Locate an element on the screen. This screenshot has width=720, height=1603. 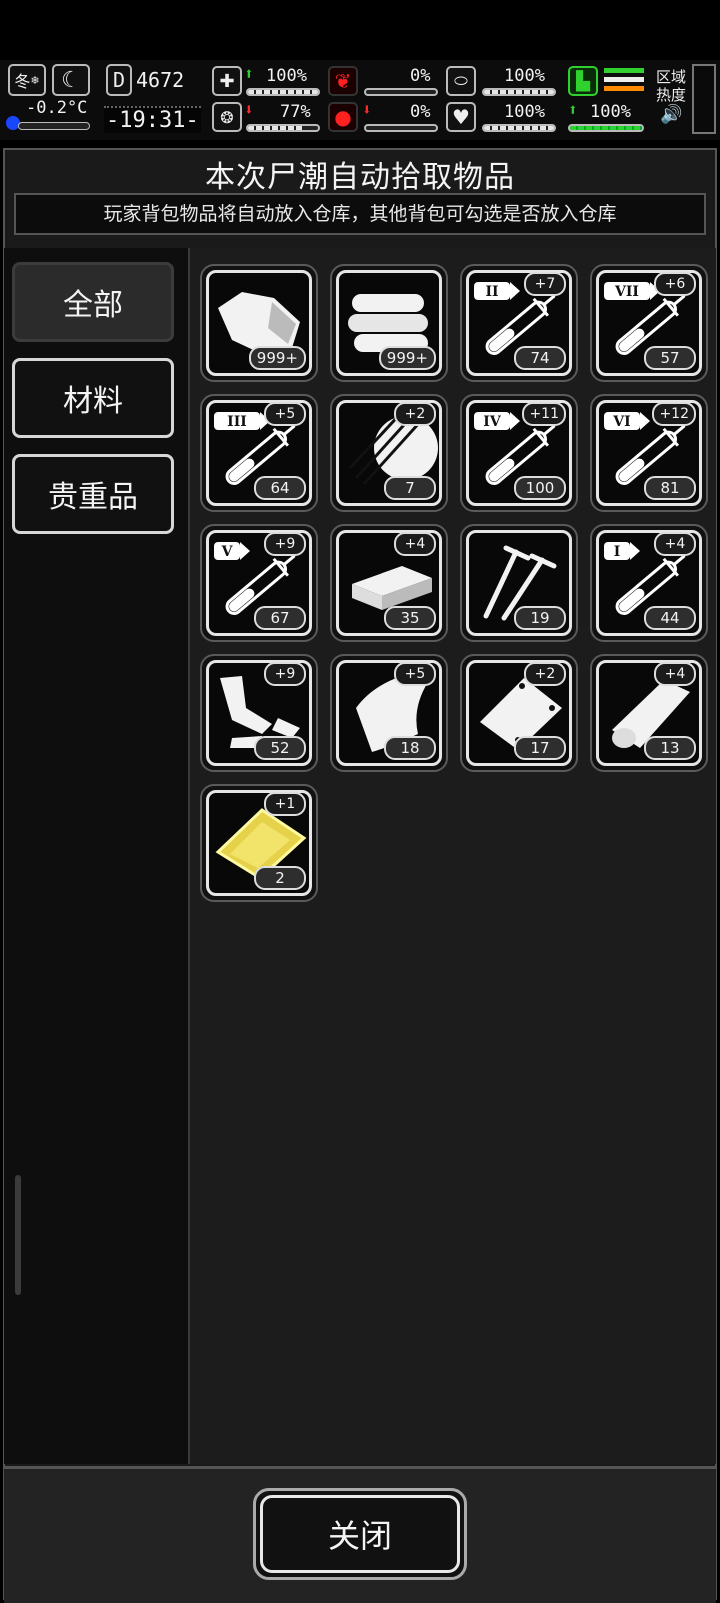
tab-label: 全部 is located at coordinates (93, 305).